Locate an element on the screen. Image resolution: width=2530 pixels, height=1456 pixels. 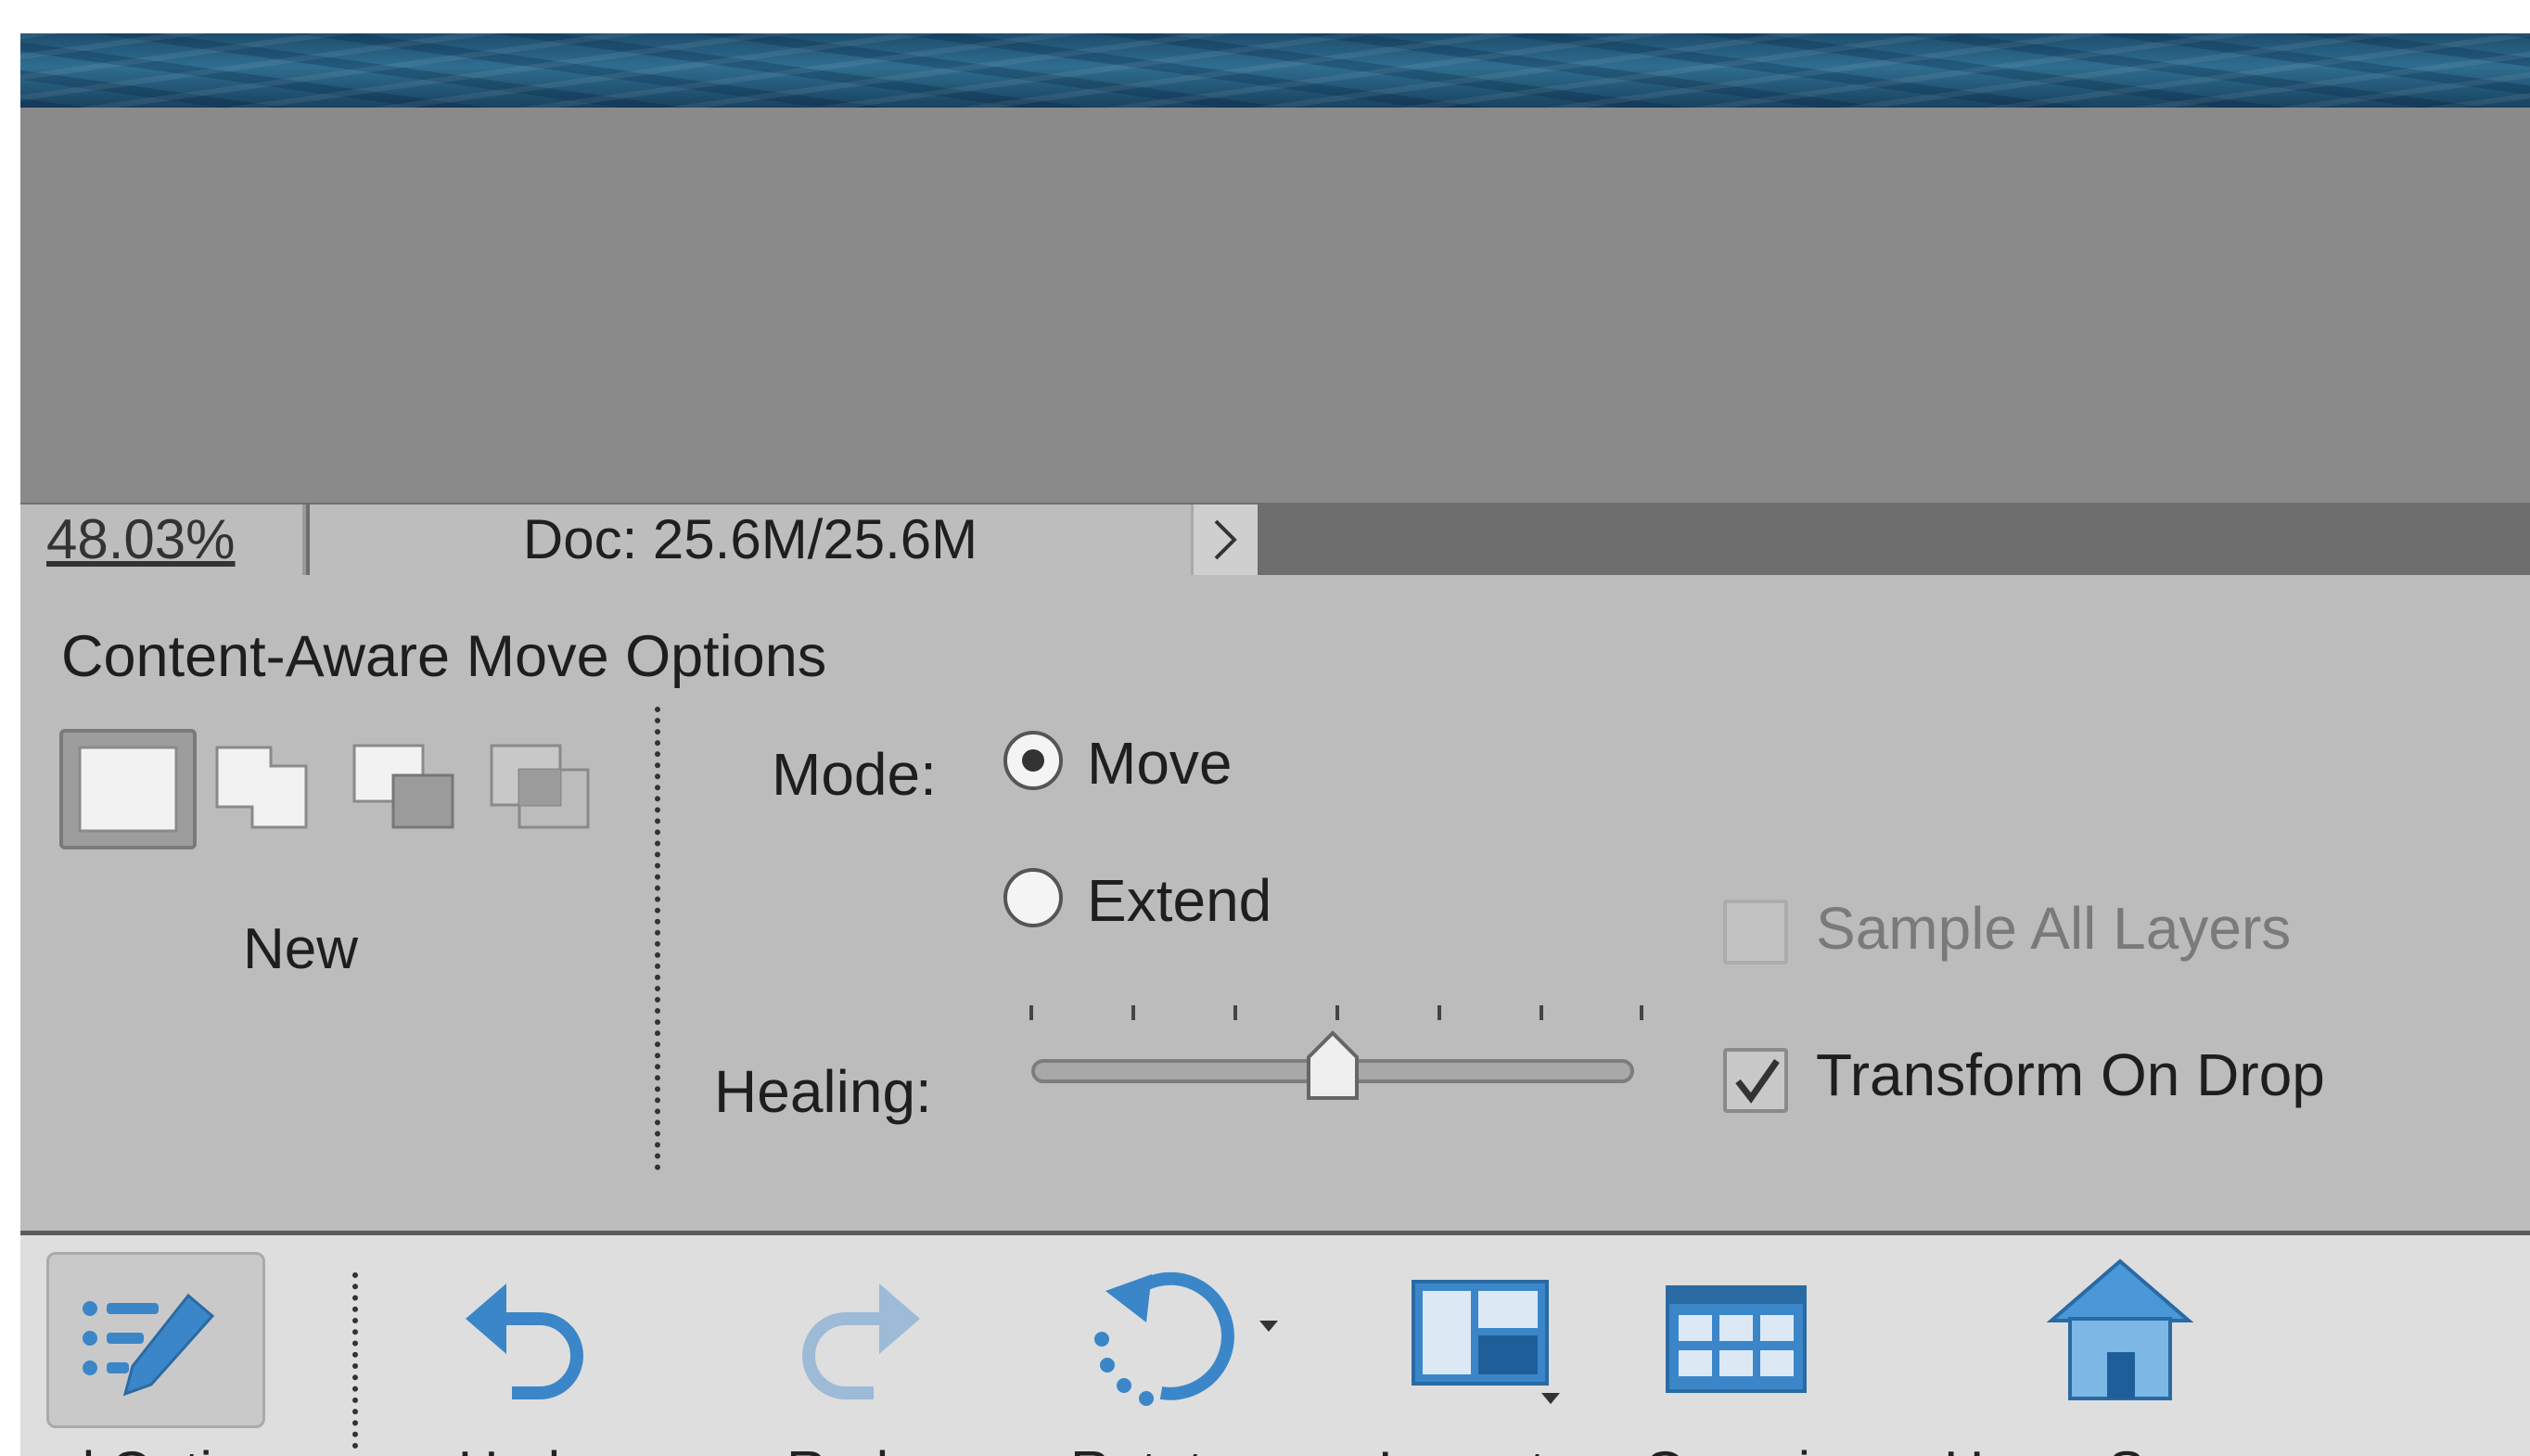
undo-icon is located at coordinates (524, 1341).